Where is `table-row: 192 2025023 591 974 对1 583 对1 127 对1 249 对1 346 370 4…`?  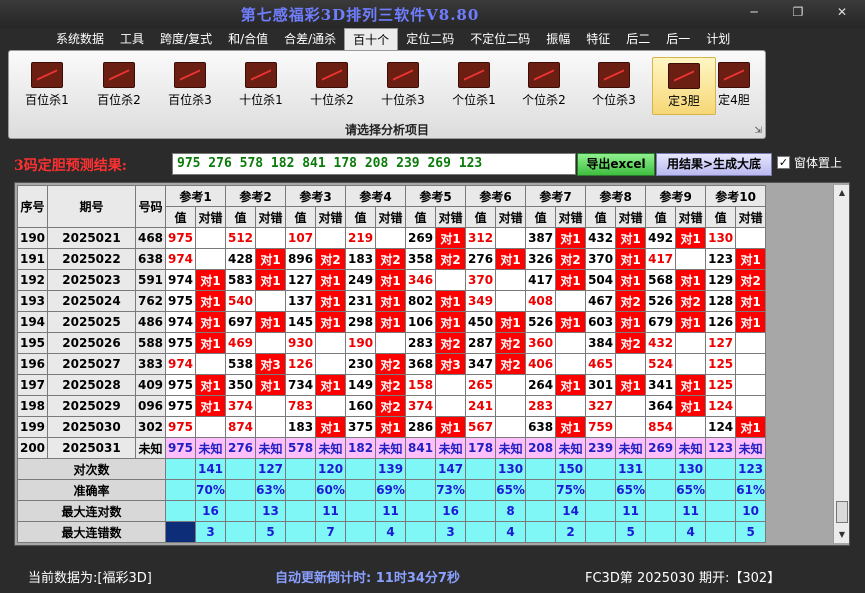 table-row: 192 2025023 591 974 对1 583 对1 127 对1 249 对1 346 370 4… is located at coordinates (392, 280).